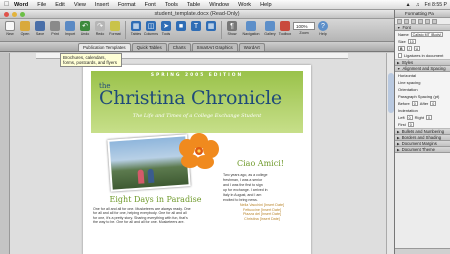 The width and height of the screenshot is (450, 254). I want to click on ligatures-row: Ligatures in document, so click(422, 55).